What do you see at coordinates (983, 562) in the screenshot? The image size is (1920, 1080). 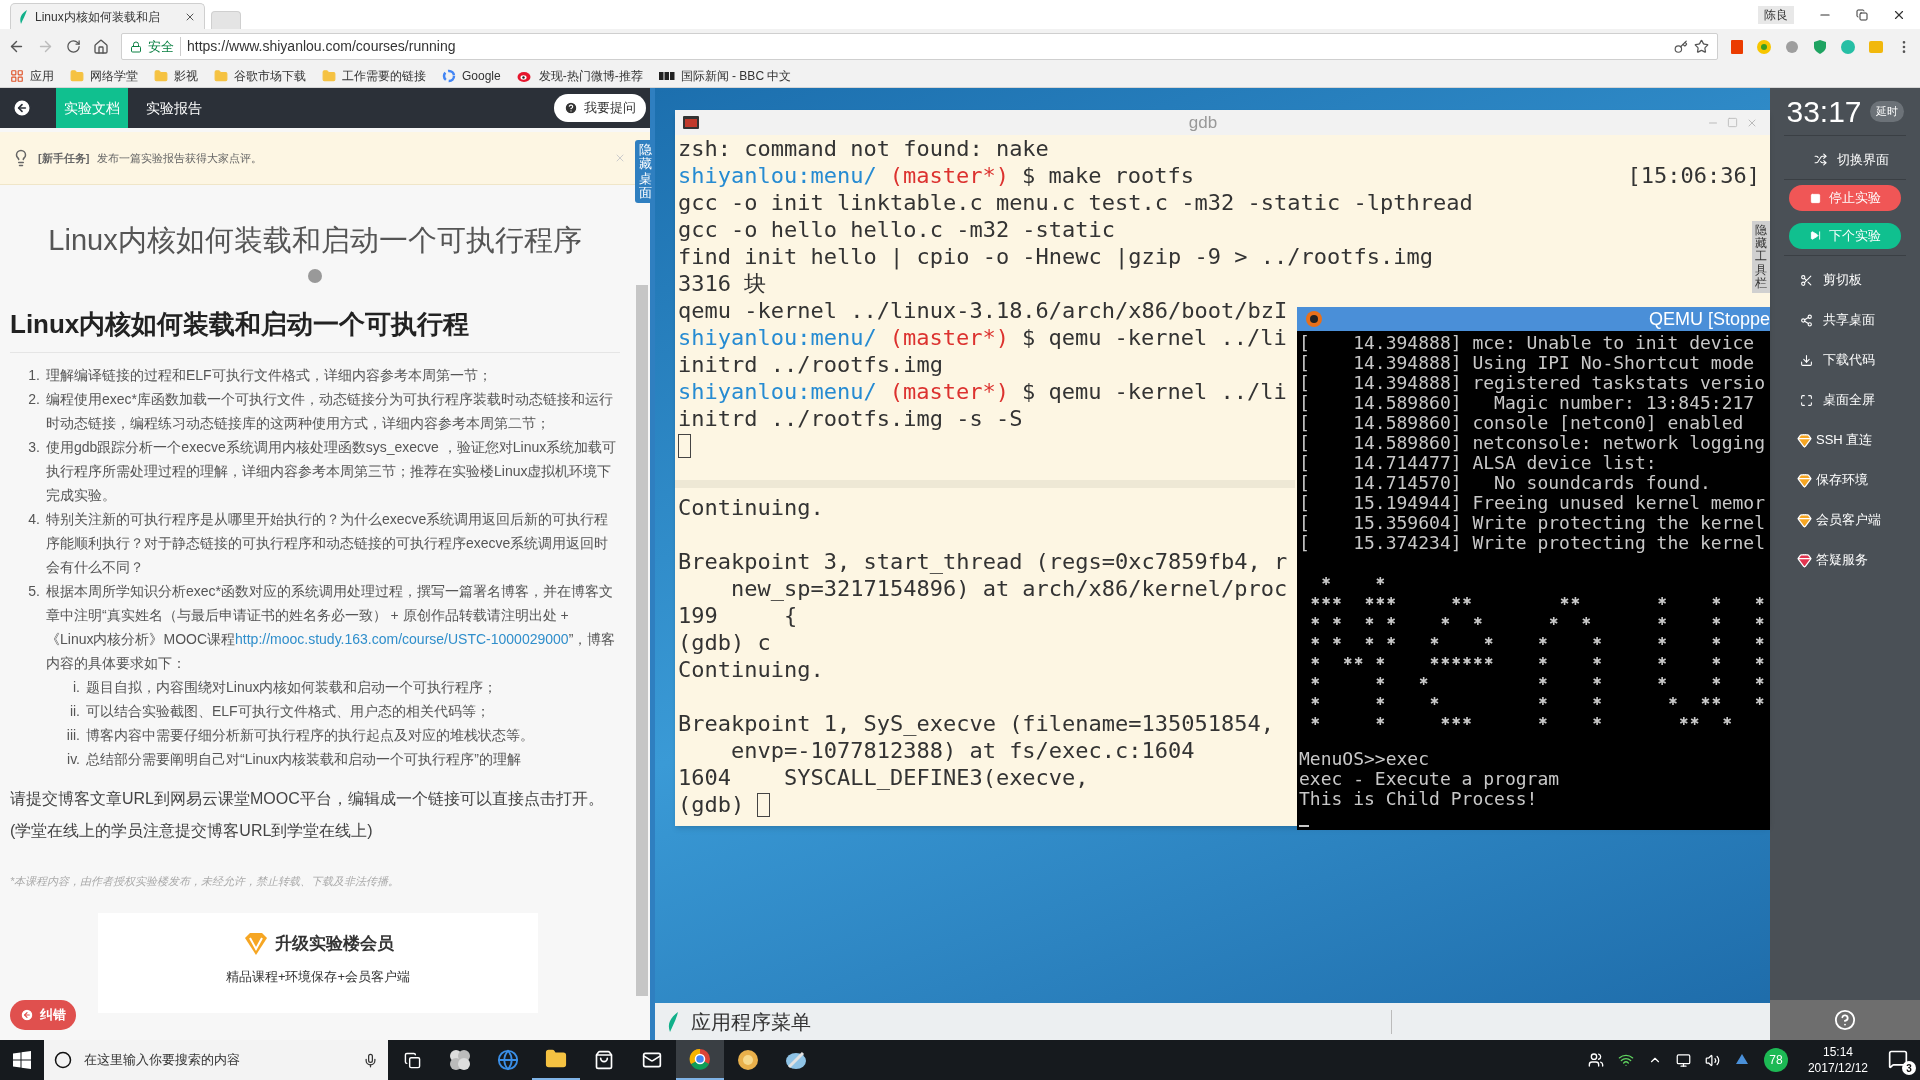 I see `terminal-line: Breakpoint 3, start_thread (regs=0xc7859fb4, r` at bounding box center [983, 562].